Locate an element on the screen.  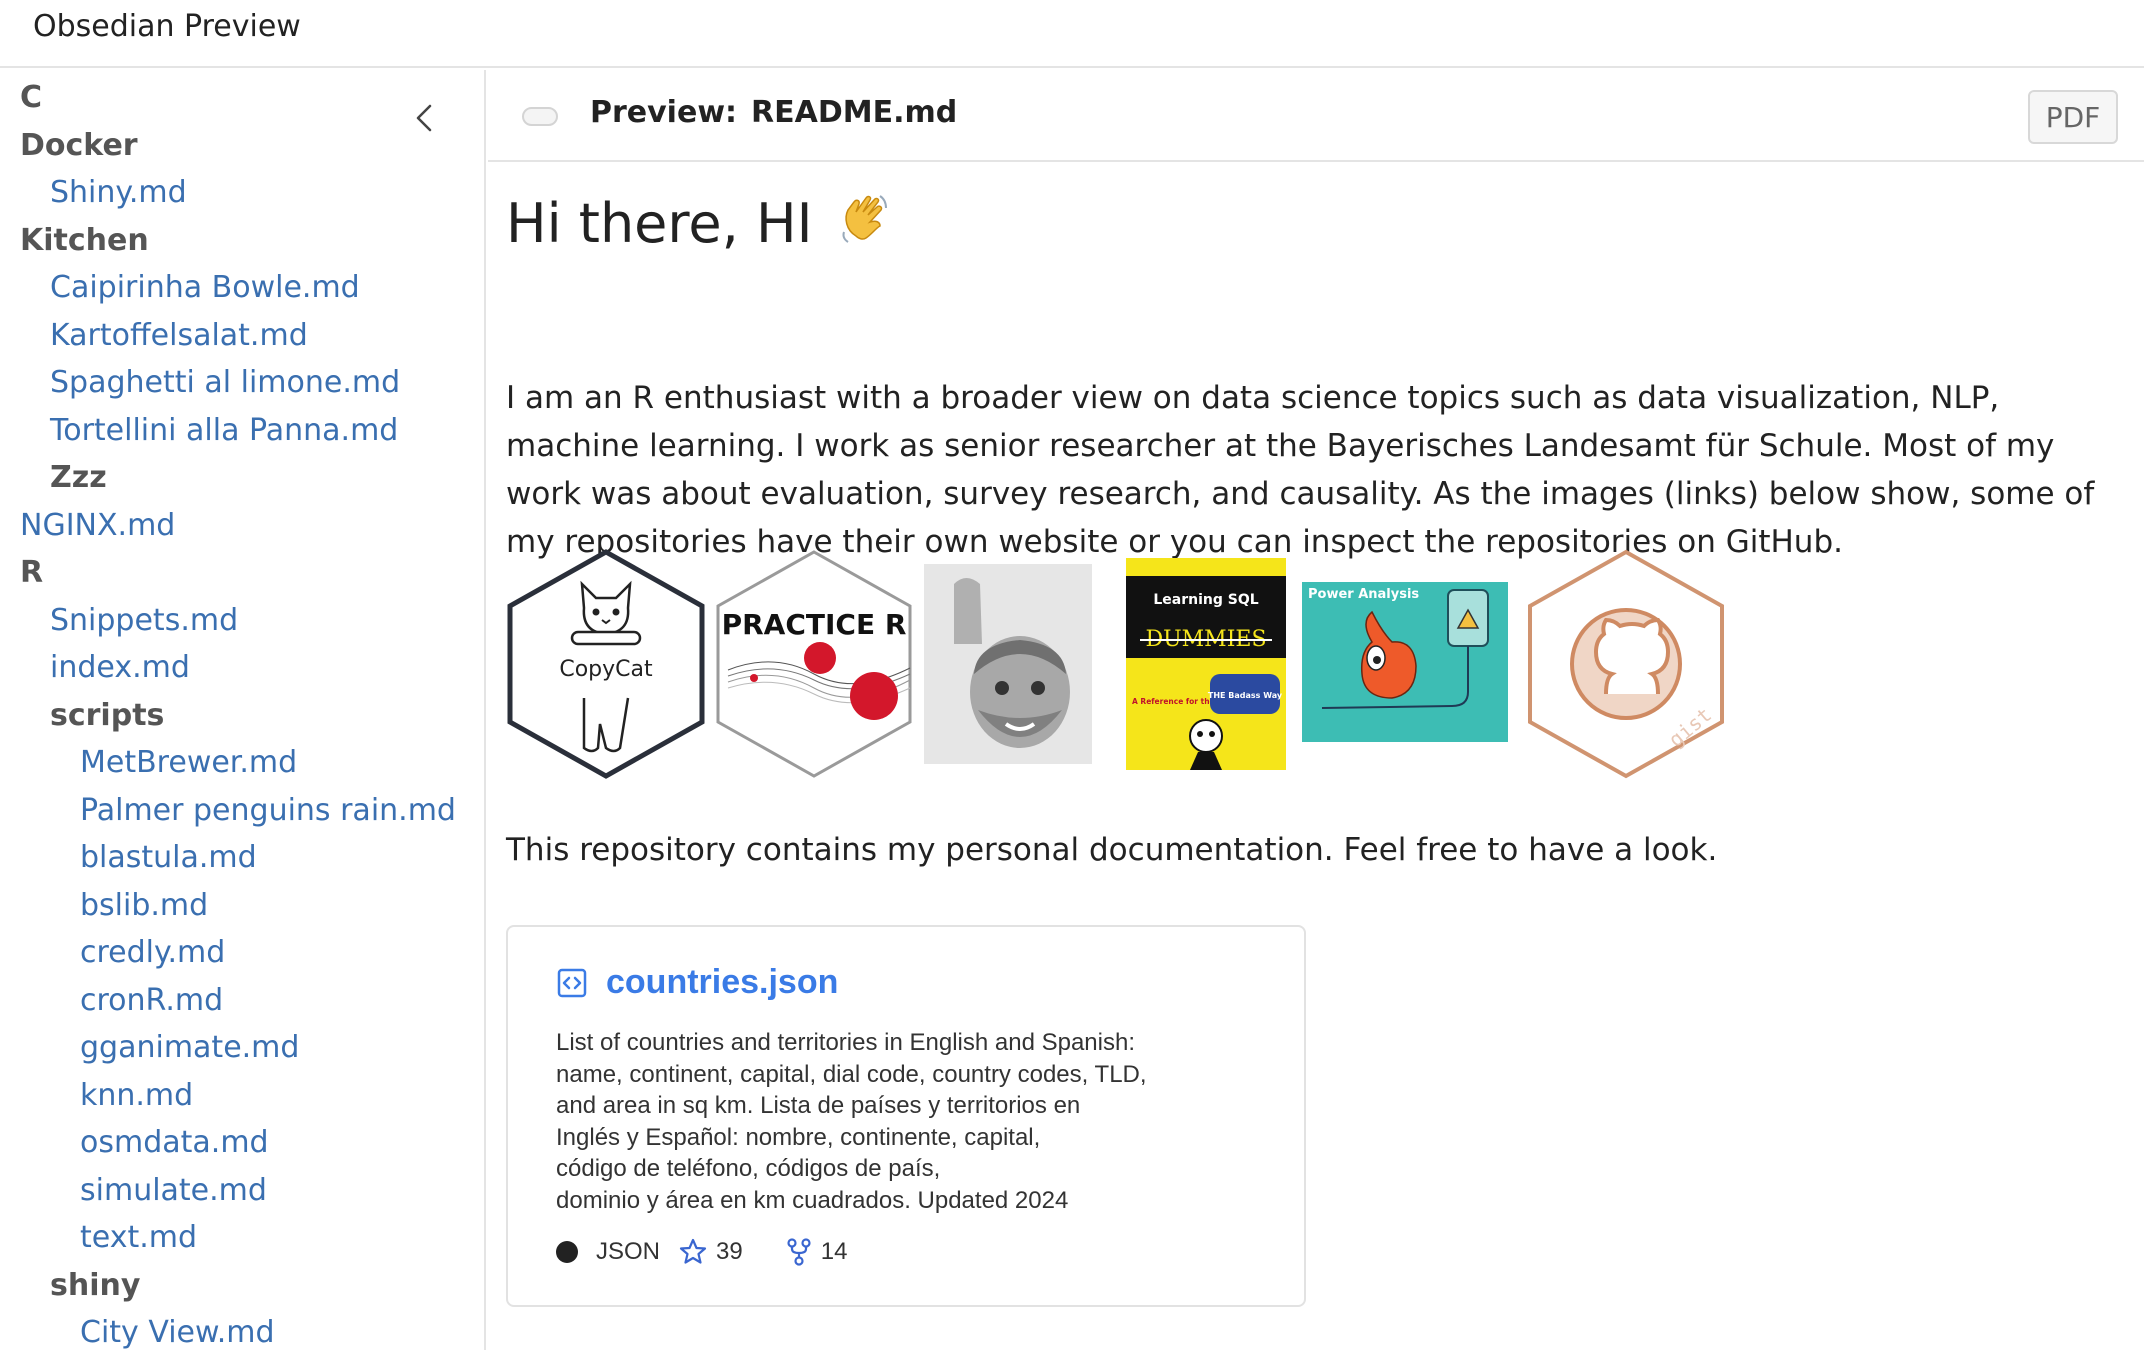
practice-r-label: PRACTICE R is located at coordinates (814, 624).